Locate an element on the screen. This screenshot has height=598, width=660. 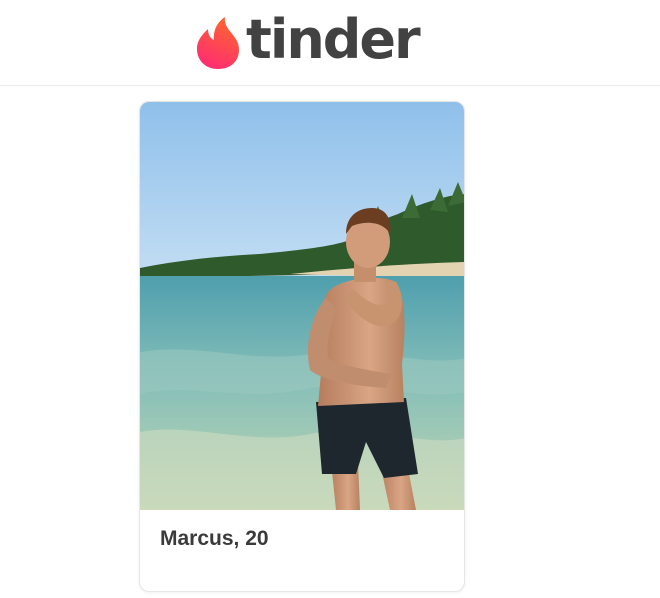
tinder-wordmark: tinder is located at coordinates (333, 39).